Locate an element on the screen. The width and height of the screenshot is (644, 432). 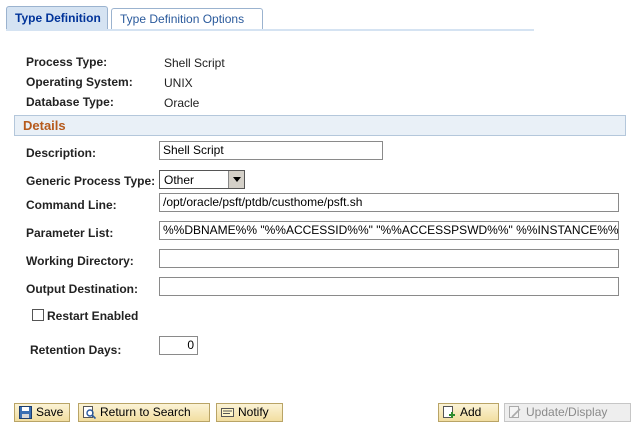
save-label: Save is located at coordinates (50, 412).